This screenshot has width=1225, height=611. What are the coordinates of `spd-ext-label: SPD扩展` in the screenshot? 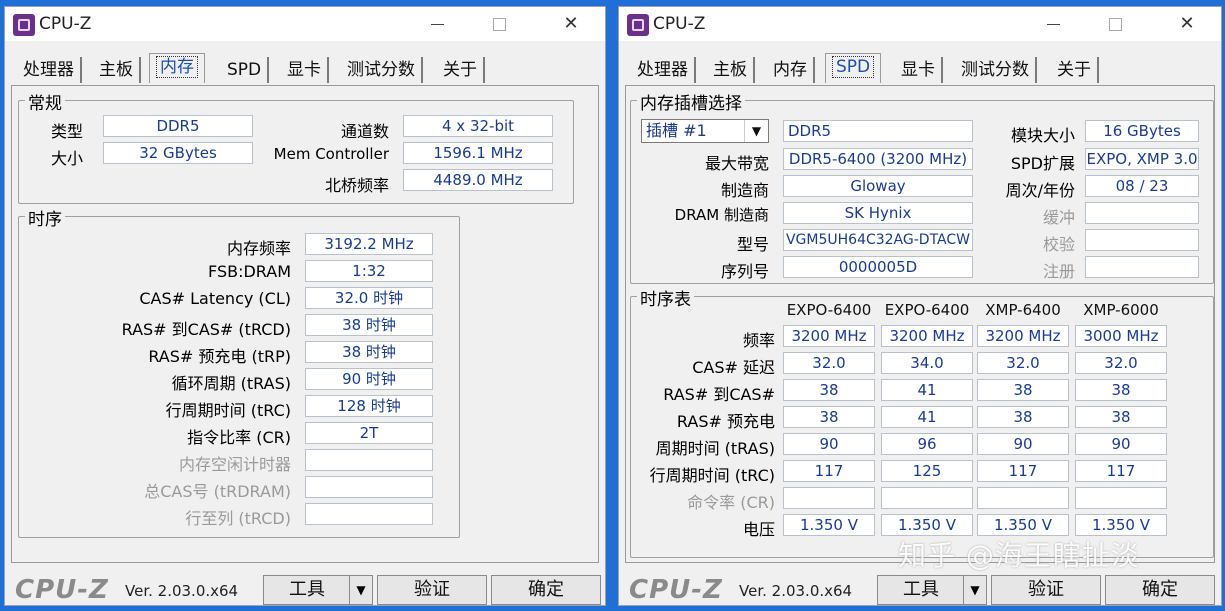 It's located at (1042, 163).